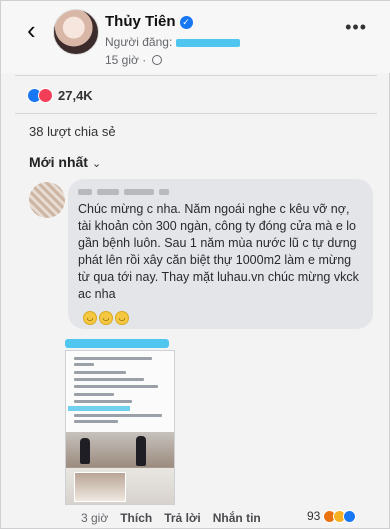  I want to click on comment-sort: Mới nhất ⌄, so click(65, 162).